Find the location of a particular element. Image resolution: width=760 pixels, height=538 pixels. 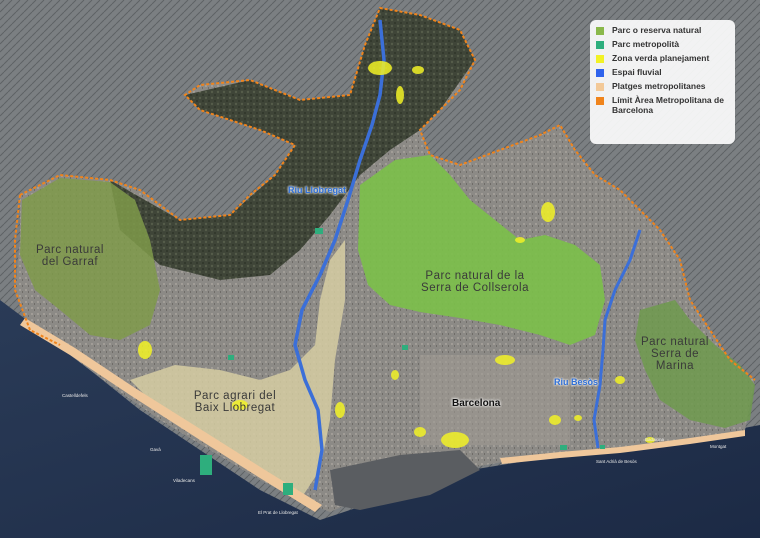

legend-item: Platges metropolitanes is located at coordinates (662, 86).